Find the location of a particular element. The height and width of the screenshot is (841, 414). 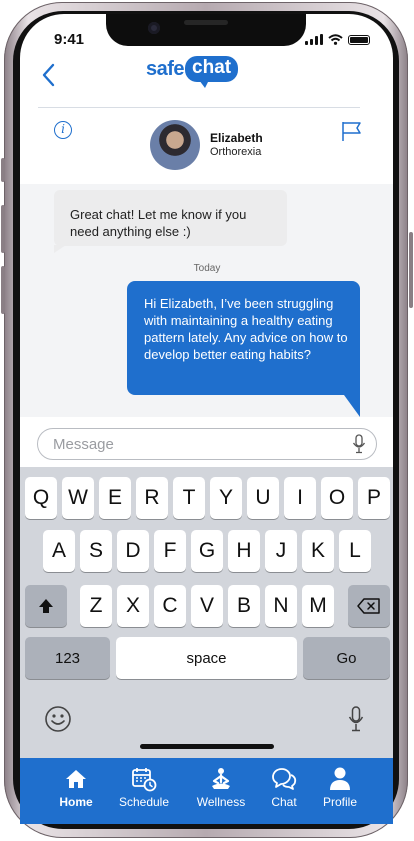

tab-wellness: Wellness is located at coordinates (221, 792).